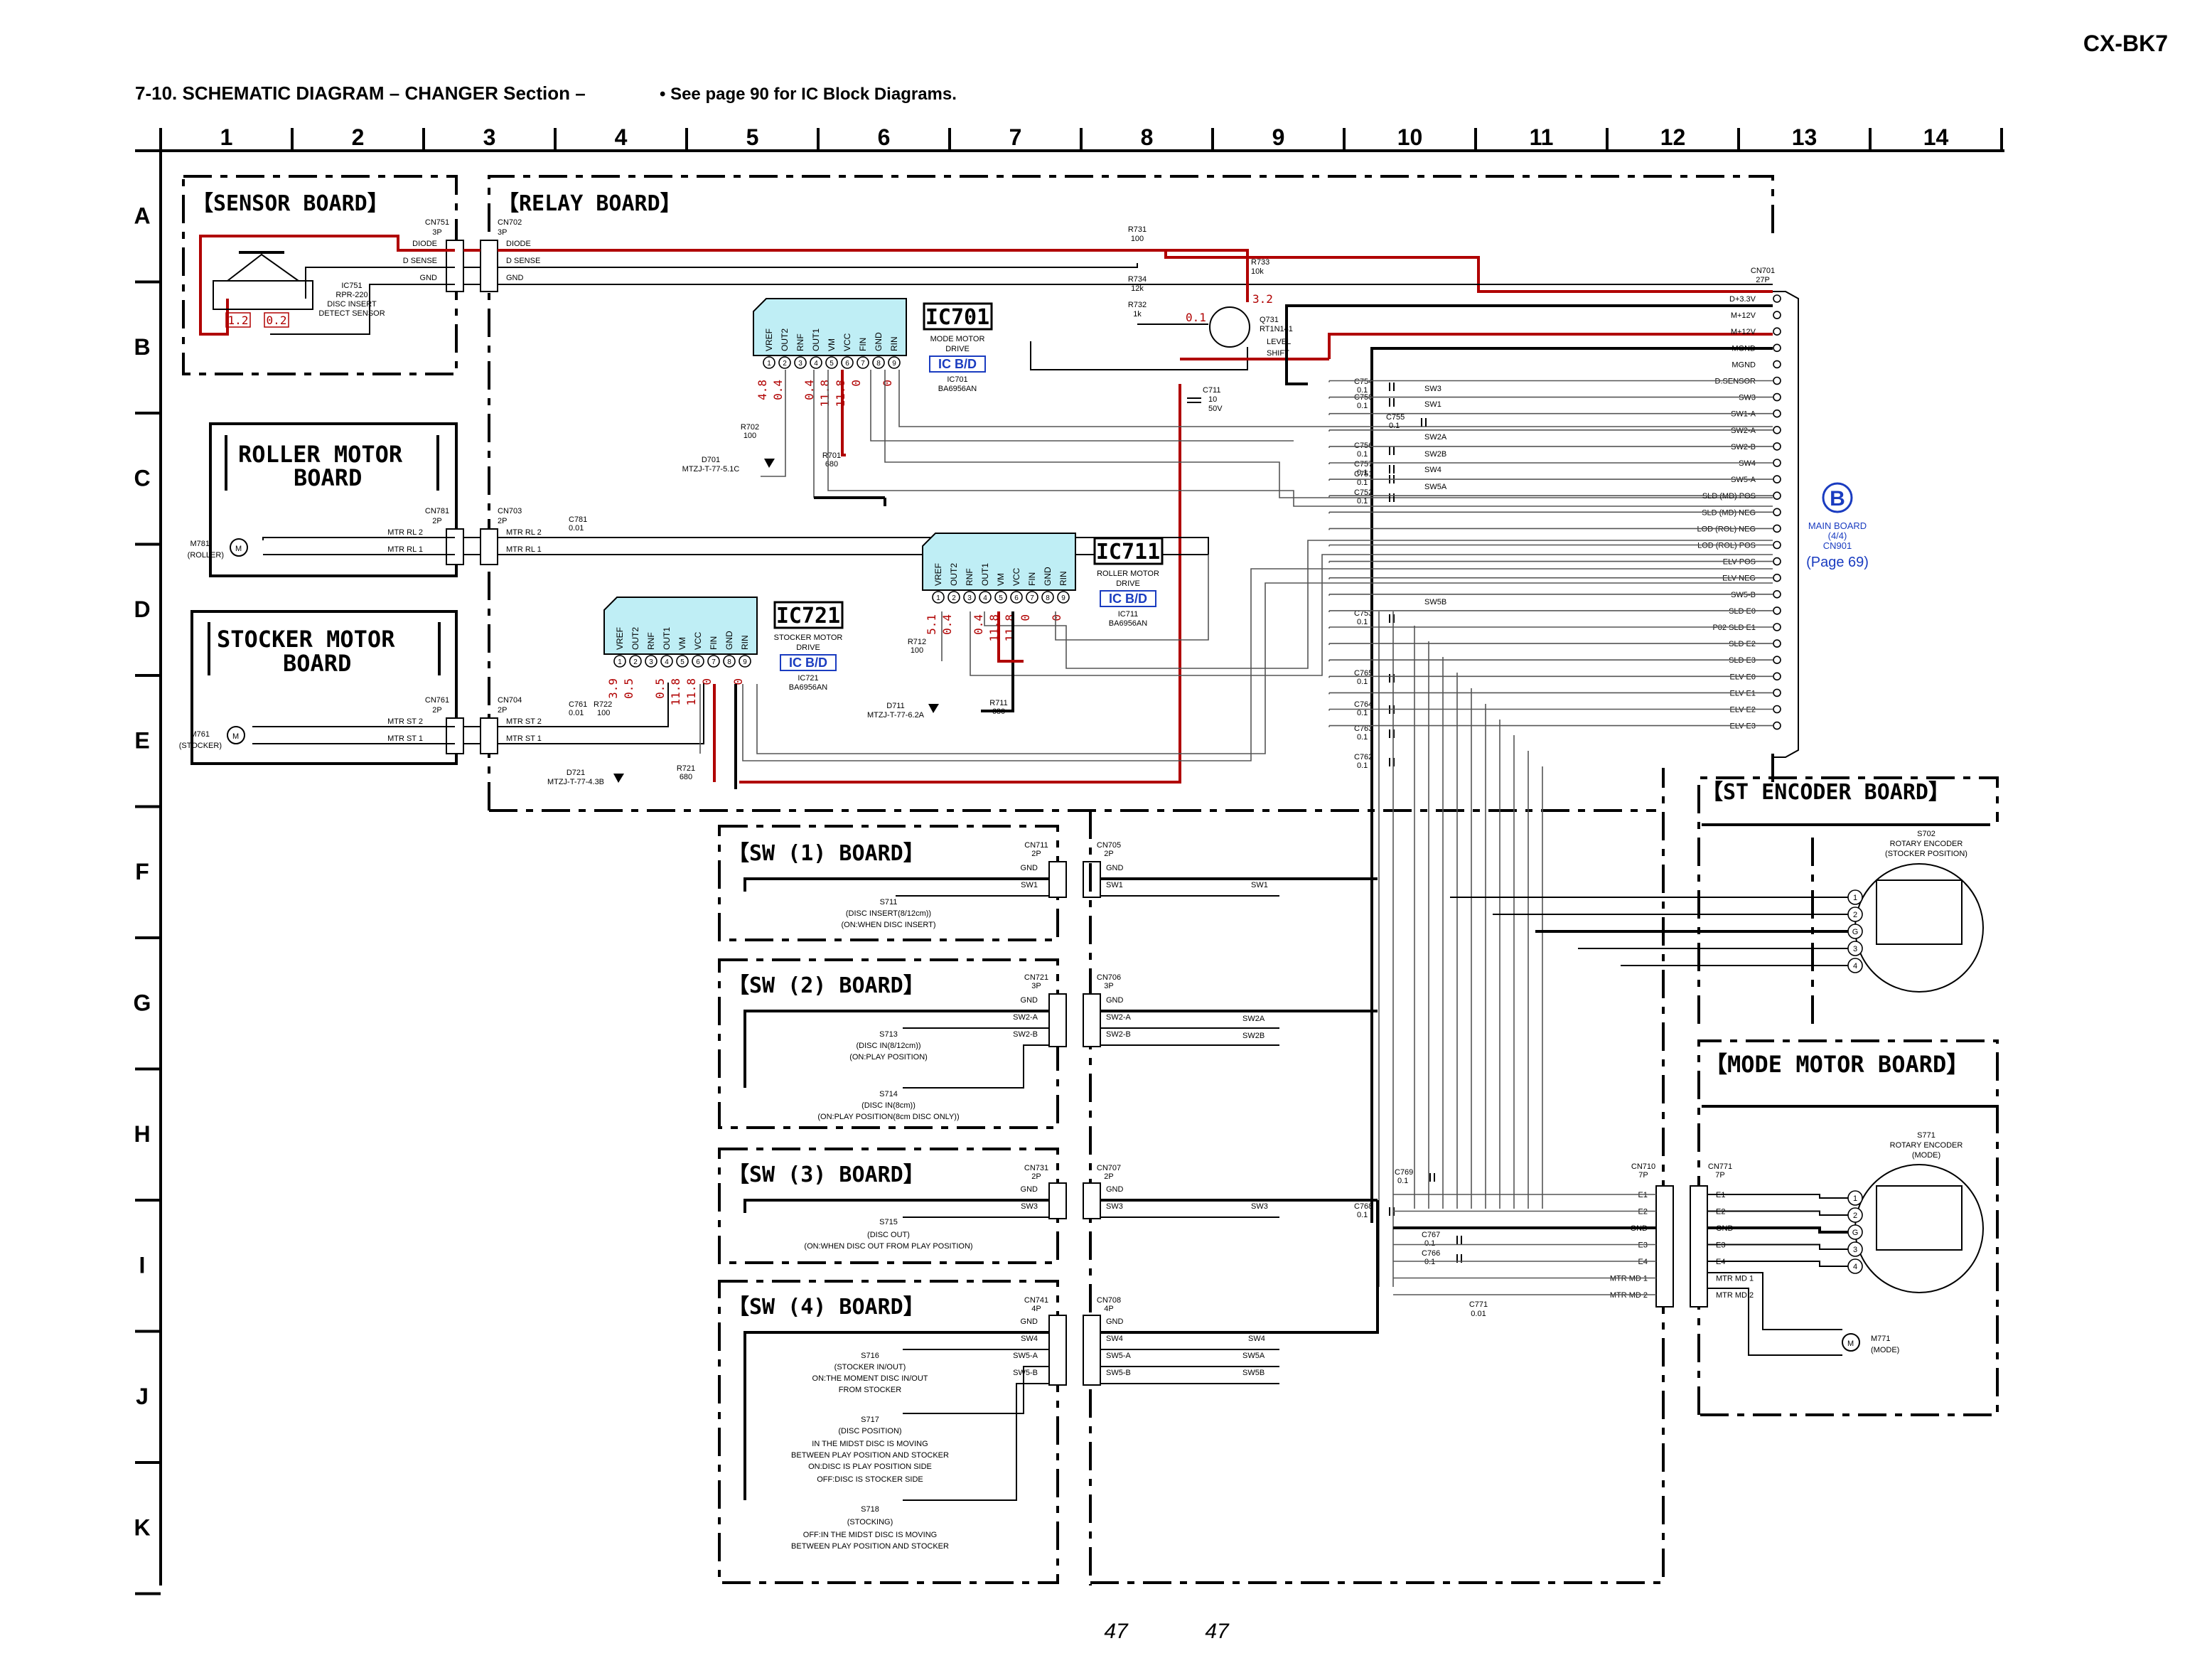 The image size is (2212, 1663). Describe the element at coordinates (808, 94) in the screenshot. I see `block-diagram-note: • See page 90 for IC Block Diagrams.` at that location.